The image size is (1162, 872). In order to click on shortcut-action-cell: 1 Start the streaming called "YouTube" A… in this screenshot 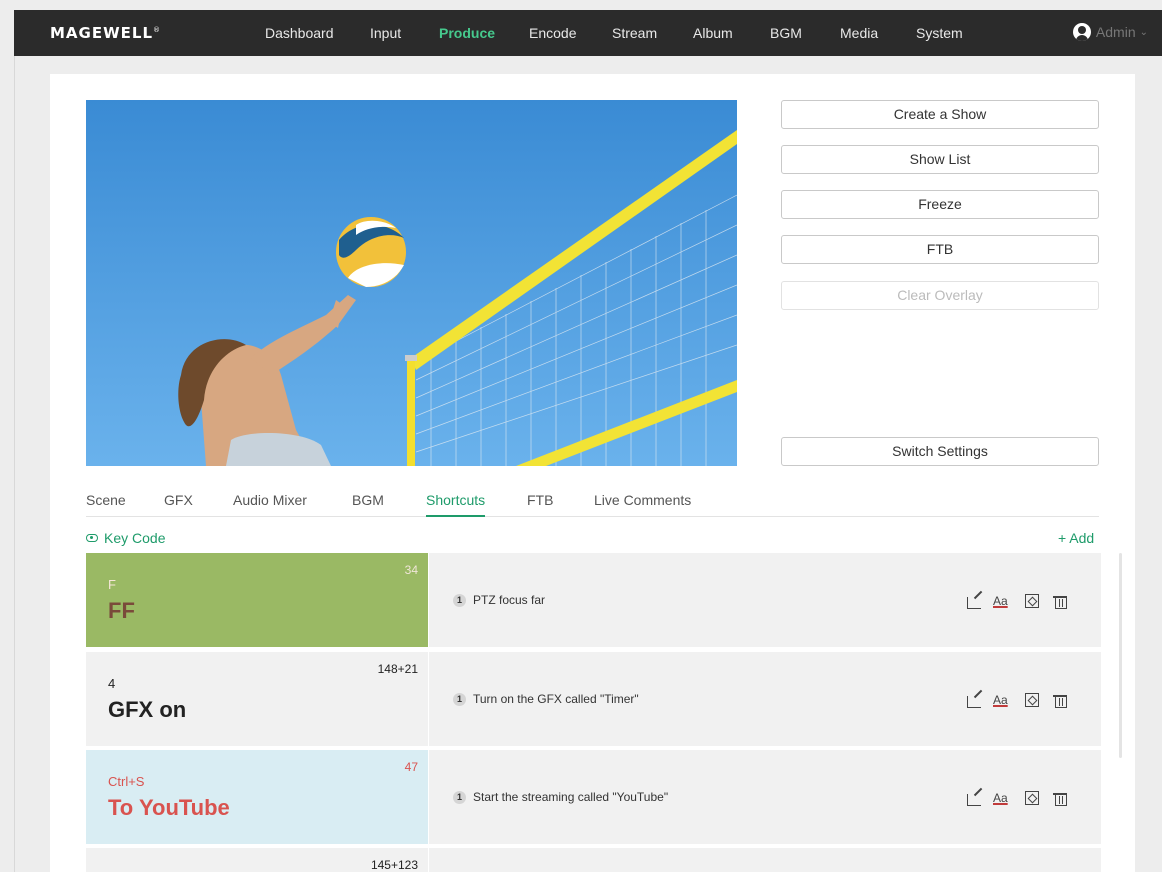, I will do `click(765, 797)`.